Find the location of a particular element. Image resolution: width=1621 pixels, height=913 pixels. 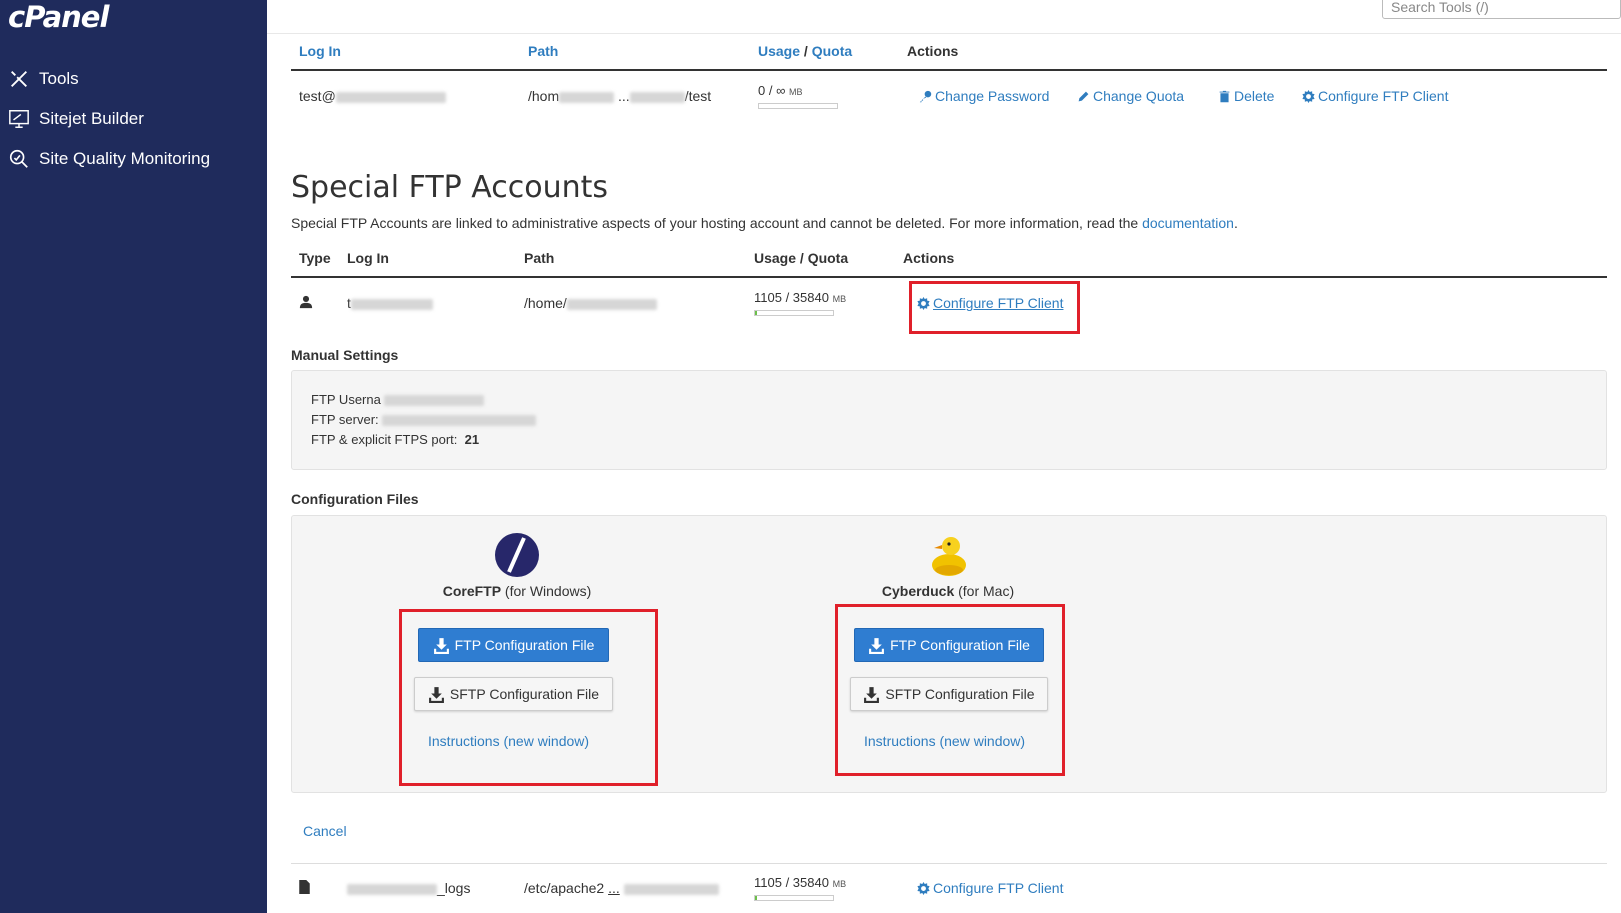

special-table-header: Type Log In Path Usage / Quota Actions is located at coordinates (949, 259).